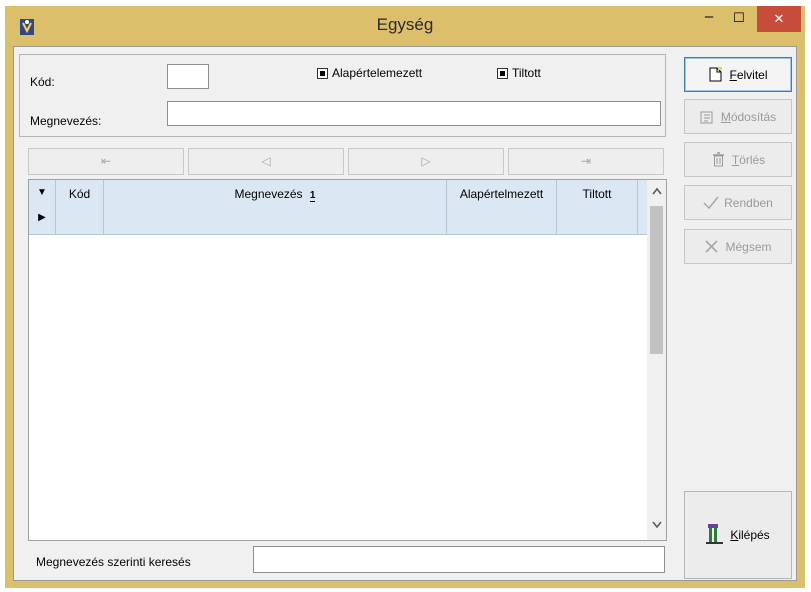  I want to click on window-title: Egység, so click(405, 24).